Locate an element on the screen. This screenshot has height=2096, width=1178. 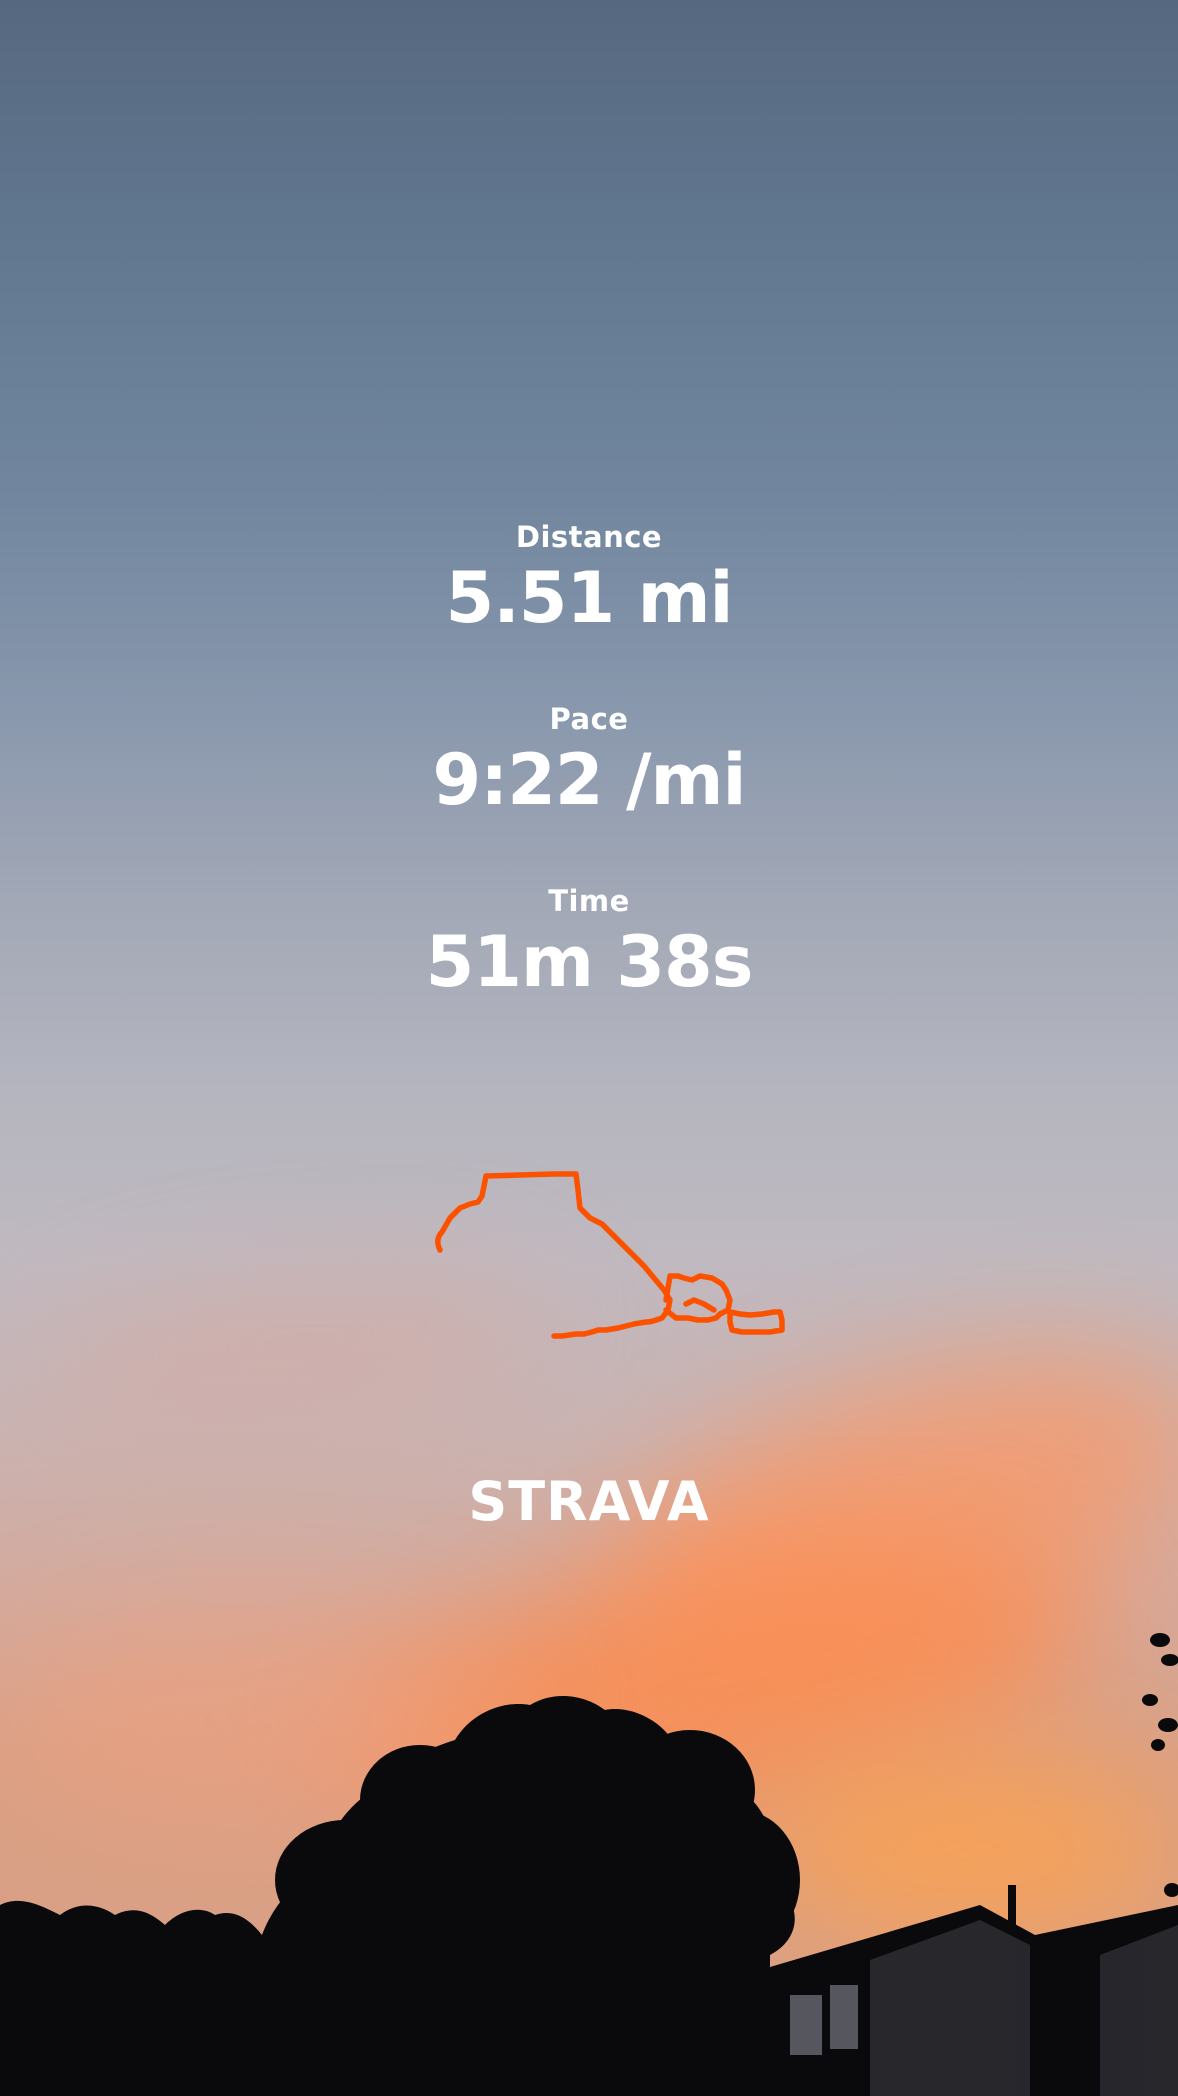
time-stat: Time 51m 38s is located at coordinates (589, 943).